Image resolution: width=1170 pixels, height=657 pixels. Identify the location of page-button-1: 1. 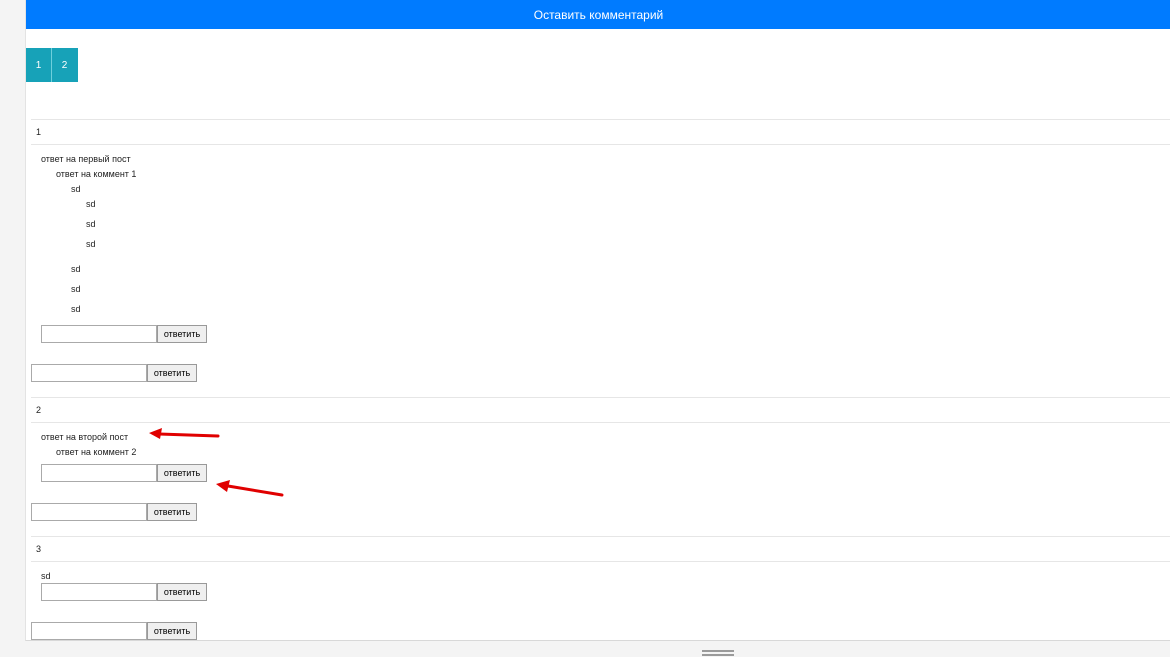
(39, 65).